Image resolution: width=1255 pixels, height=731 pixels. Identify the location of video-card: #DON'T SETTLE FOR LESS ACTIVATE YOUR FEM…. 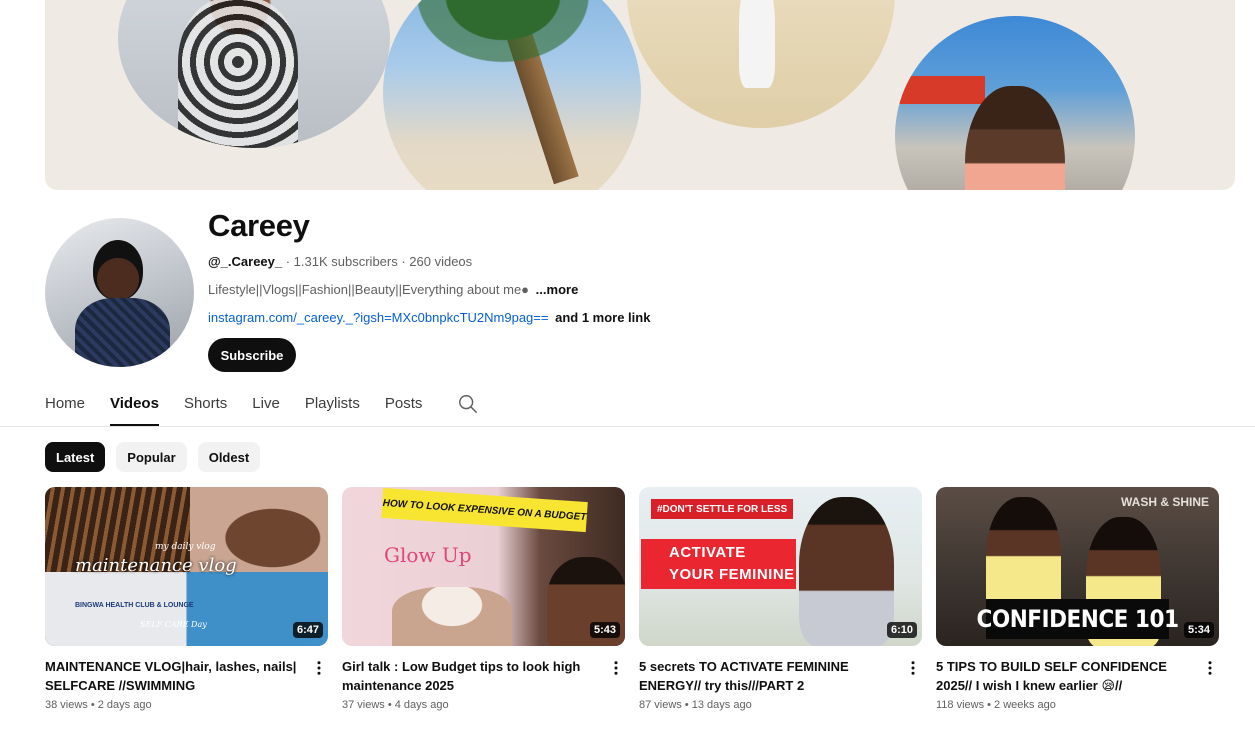
(780, 599).